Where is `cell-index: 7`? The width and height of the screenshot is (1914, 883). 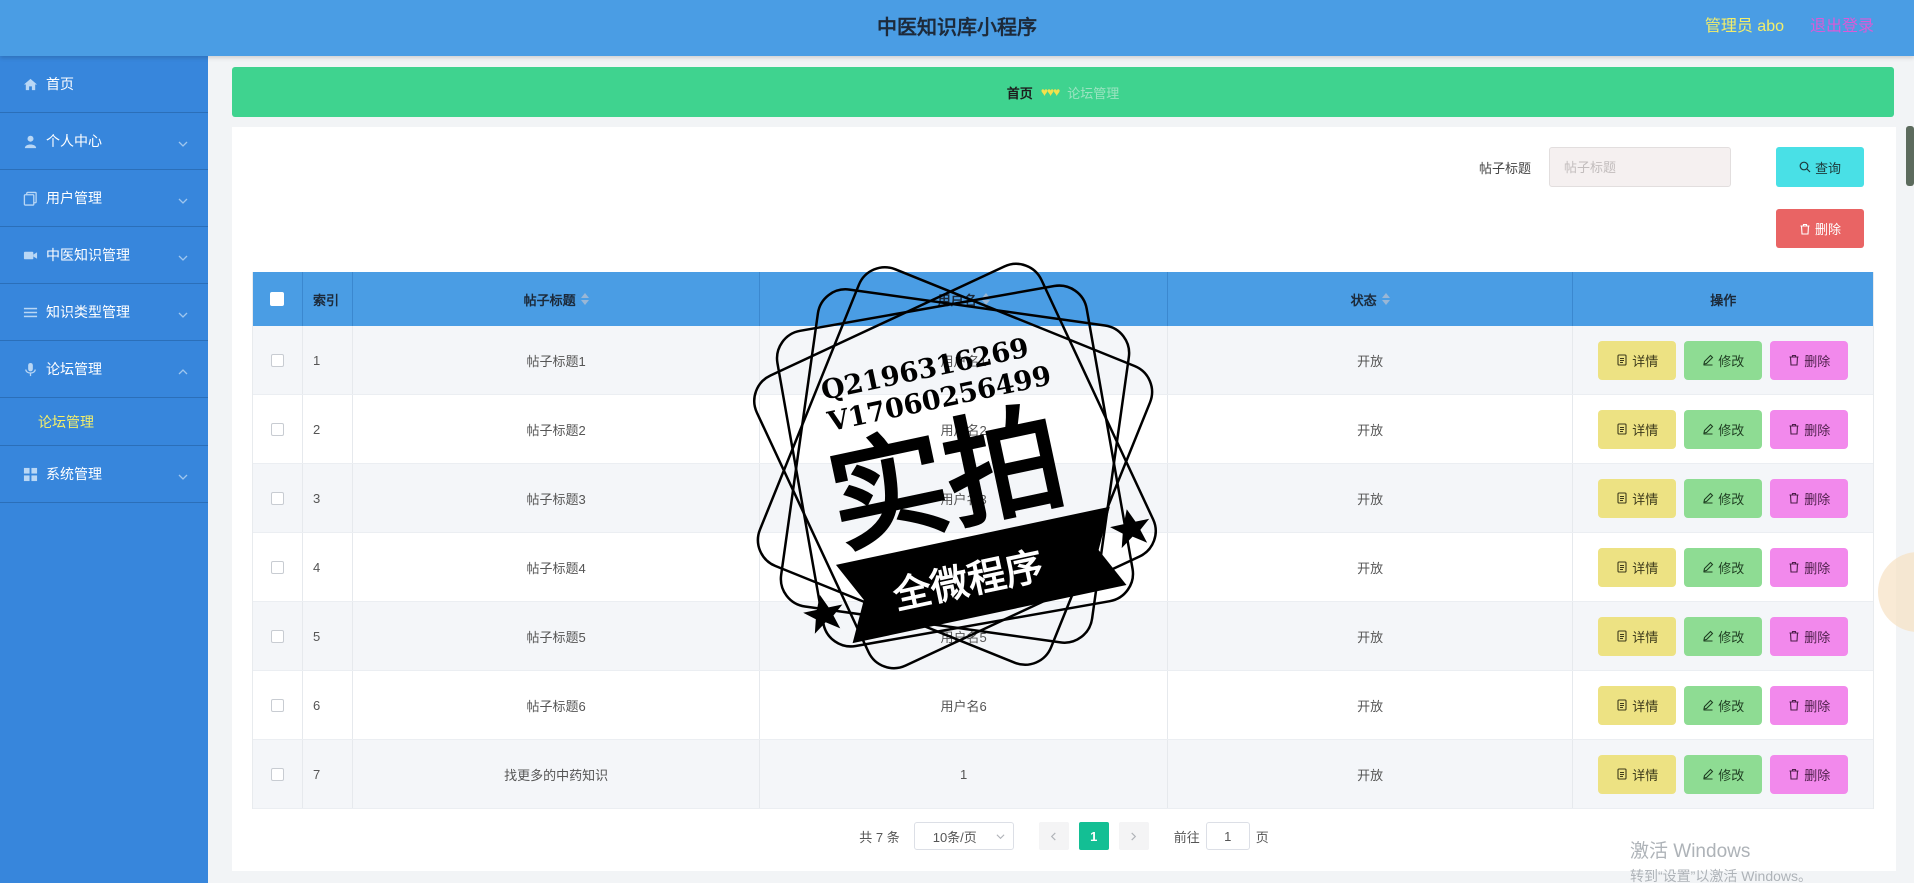
cell-index: 7 is located at coordinates (328, 774).